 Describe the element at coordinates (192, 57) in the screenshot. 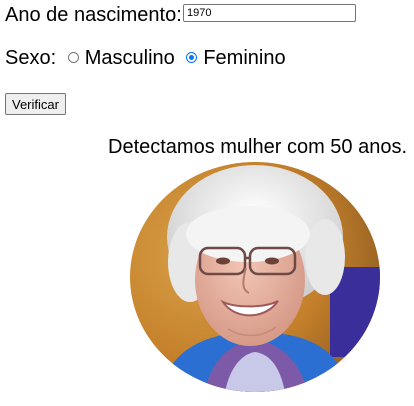

I see `radio-feminino` at that location.